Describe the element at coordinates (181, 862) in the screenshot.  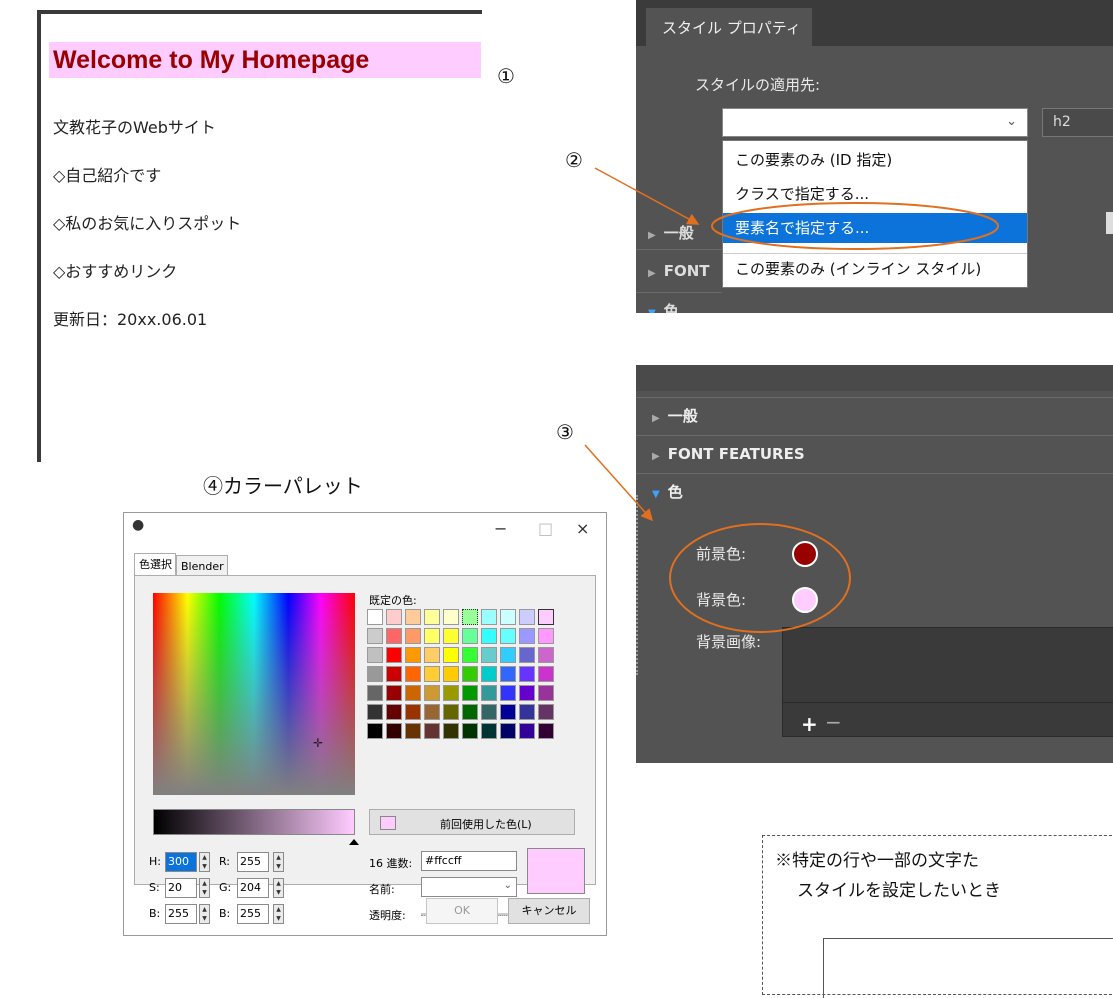
I see `h-input: 300` at that location.